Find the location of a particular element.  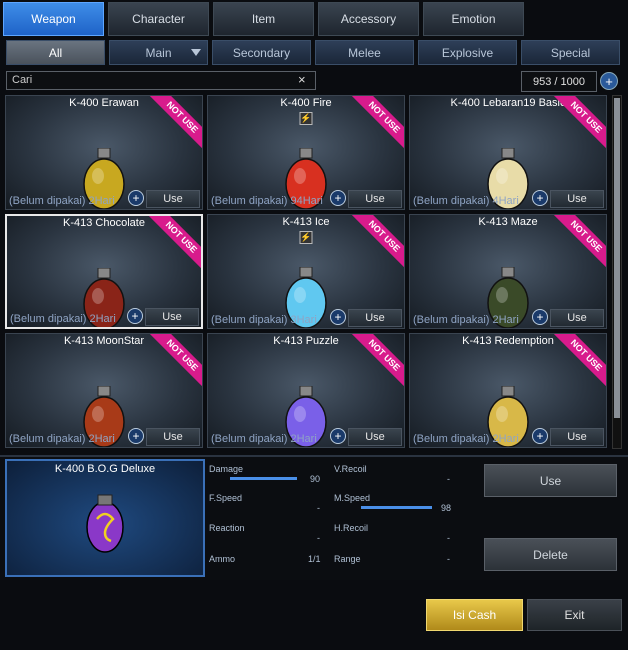

tab-item: Item is located at coordinates (263, 19).